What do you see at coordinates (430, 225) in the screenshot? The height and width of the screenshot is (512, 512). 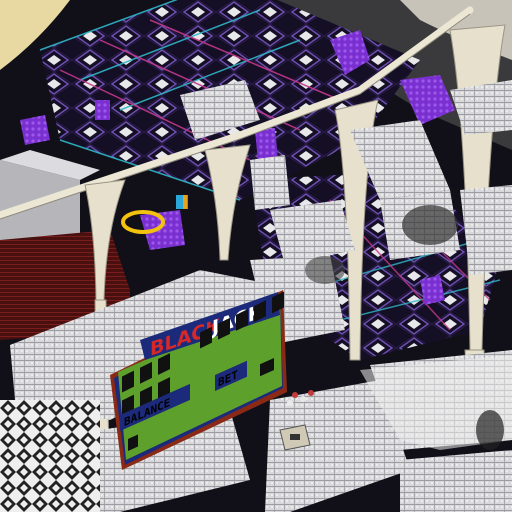 I see `smoke-effect` at bounding box center [430, 225].